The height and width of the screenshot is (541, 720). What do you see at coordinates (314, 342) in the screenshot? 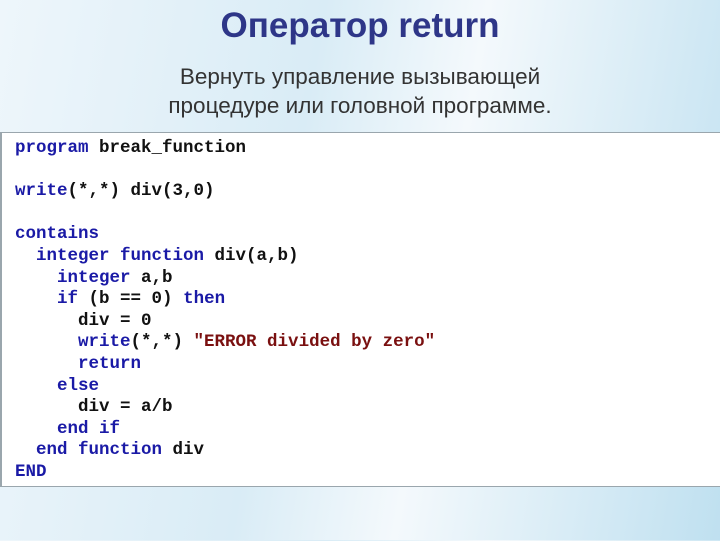
I see `code-string: "ERROR divided by zero"` at bounding box center [314, 342].